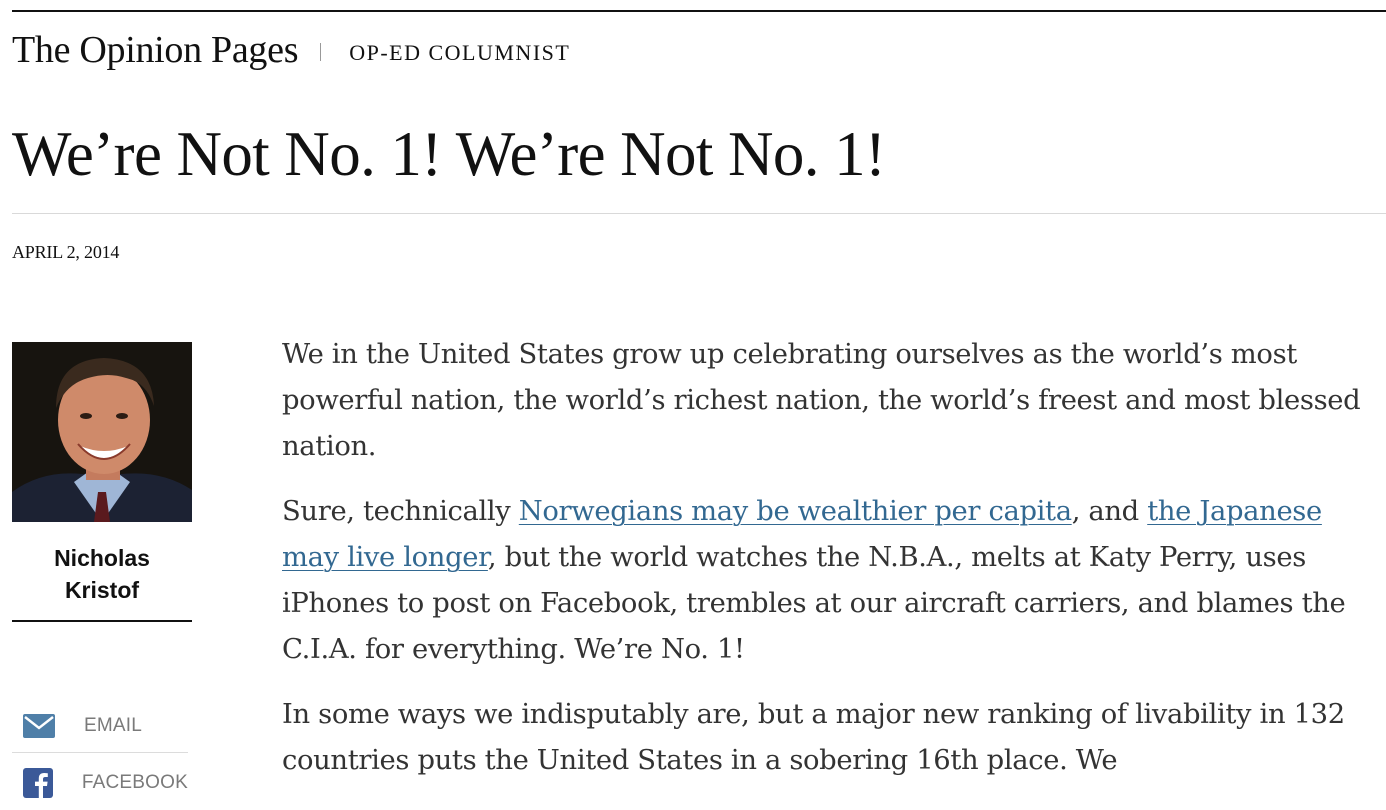 This screenshot has width=1386, height=810. I want to click on envelope-icon, so click(39, 726).